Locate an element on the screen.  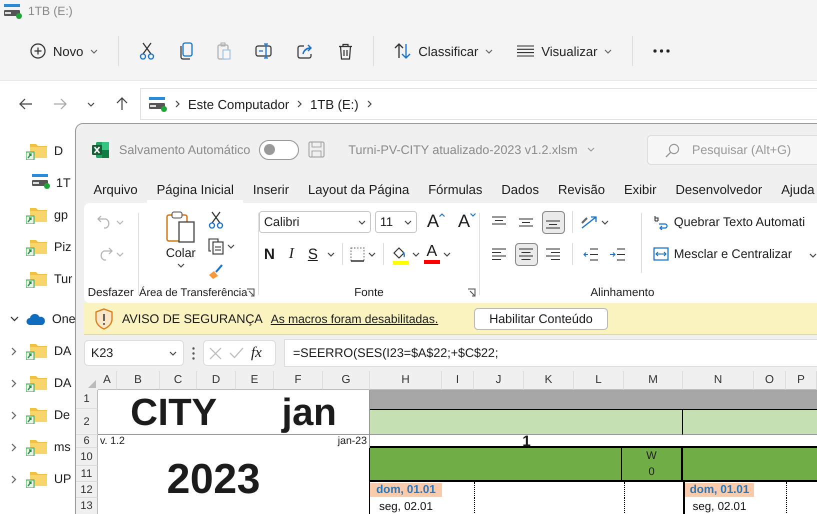
checkmark-icon is located at coordinates (236, 353).